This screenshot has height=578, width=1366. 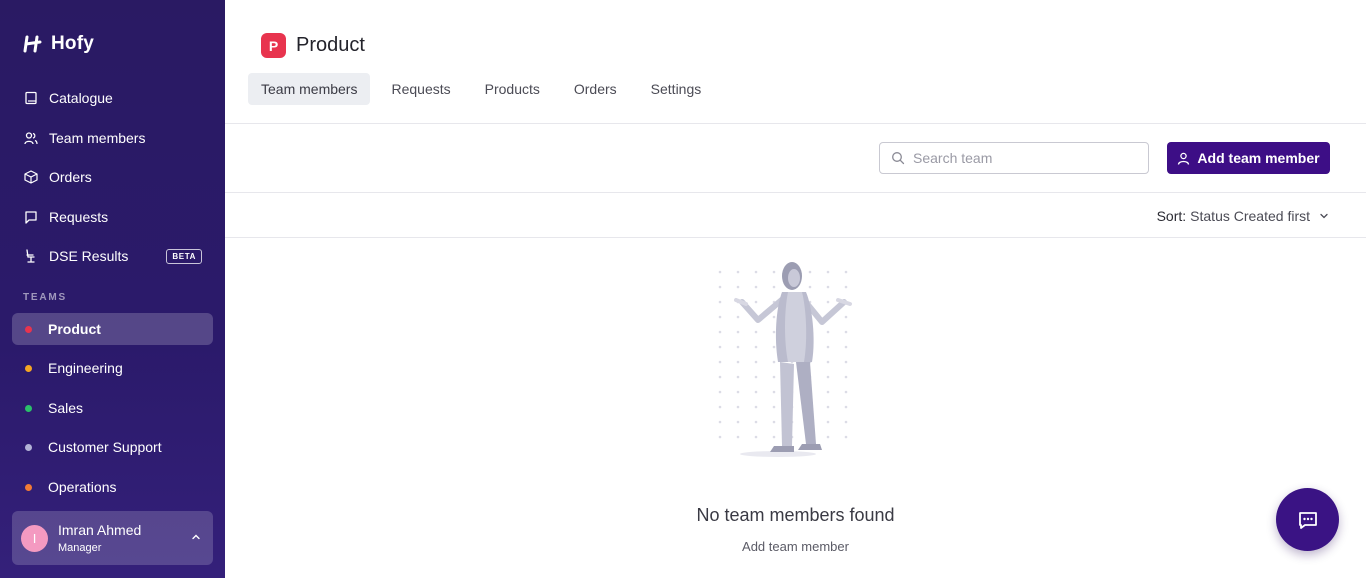 I want to click on team-item-engineering: Engineering, so click(x=112, y=368).